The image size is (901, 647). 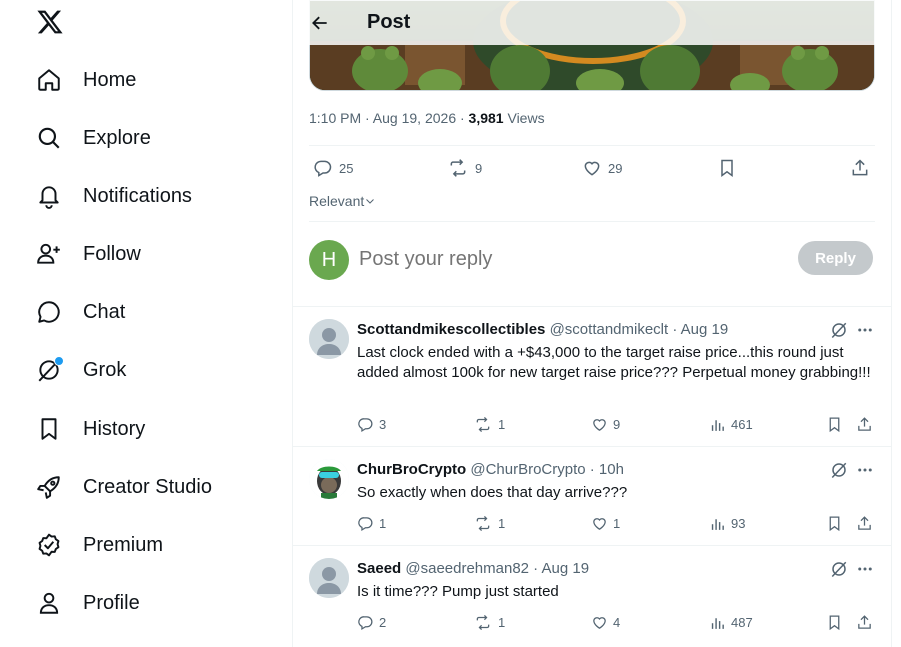 What do you see at coordinates (379, 568) in the screenshot?
I see `reply-author-name: Saeed` at bounding box center [379, 568].